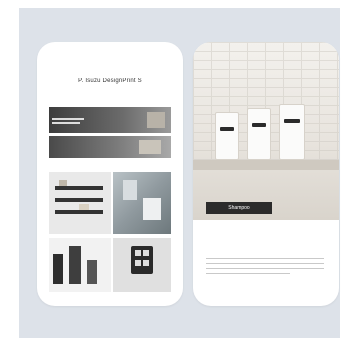 The height and width of the screenshot is (346, 350). What do you see at coordinates (80, 265) in the screenshot?
I see `grid-photo-hooks` at bounding box center [80, 265].